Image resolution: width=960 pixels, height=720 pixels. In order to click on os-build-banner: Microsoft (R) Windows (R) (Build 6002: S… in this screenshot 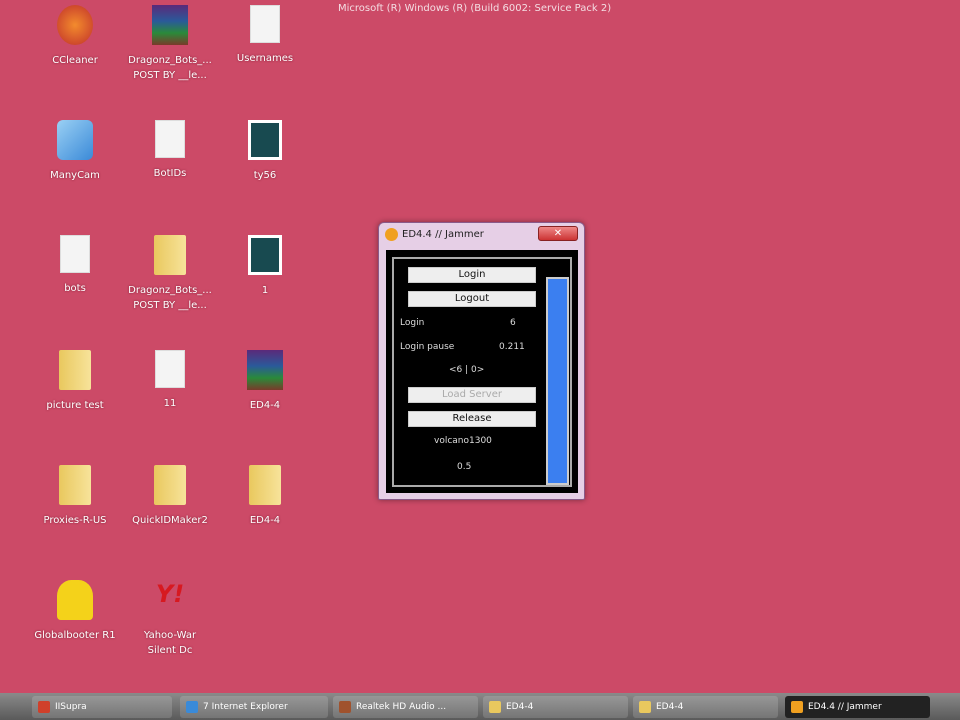, I will do `click(475, 8)`.